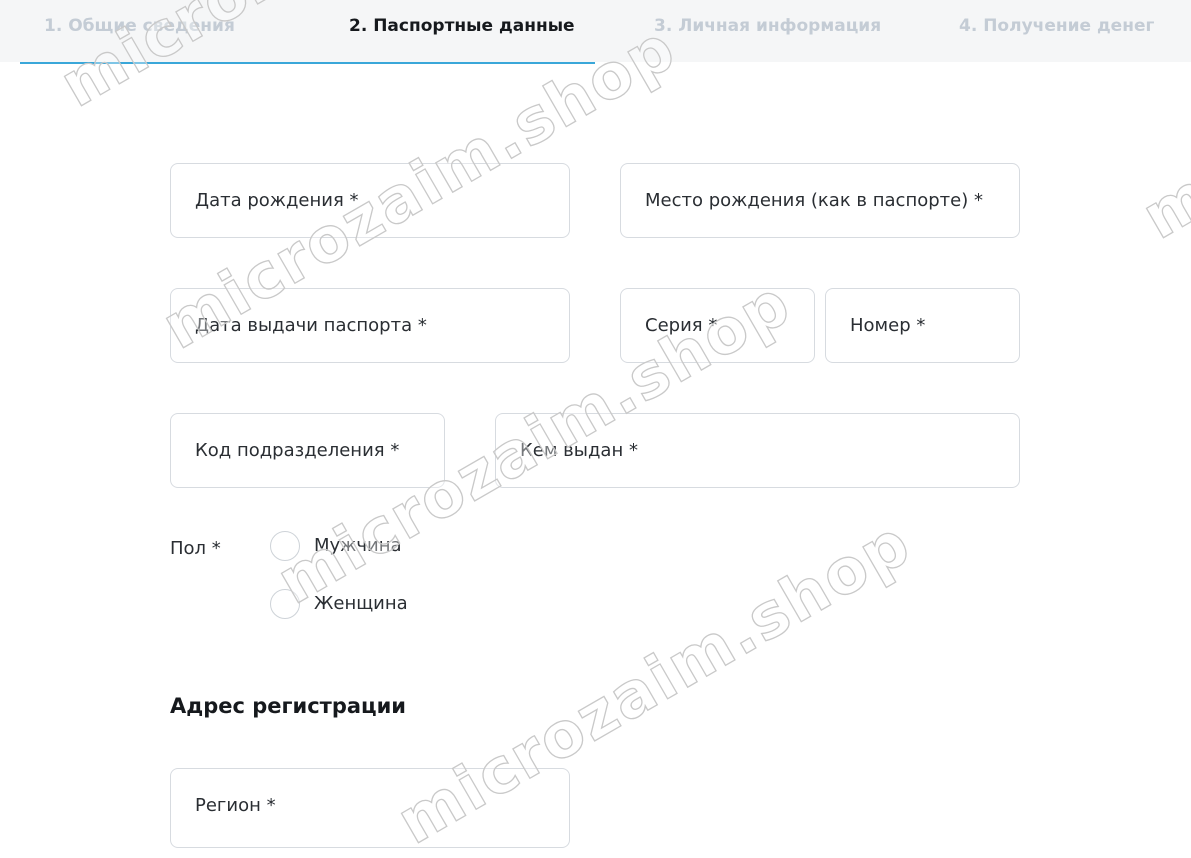 The image size is (1191, 858). I want to click on number-field: Номер *, so click(922, 325).